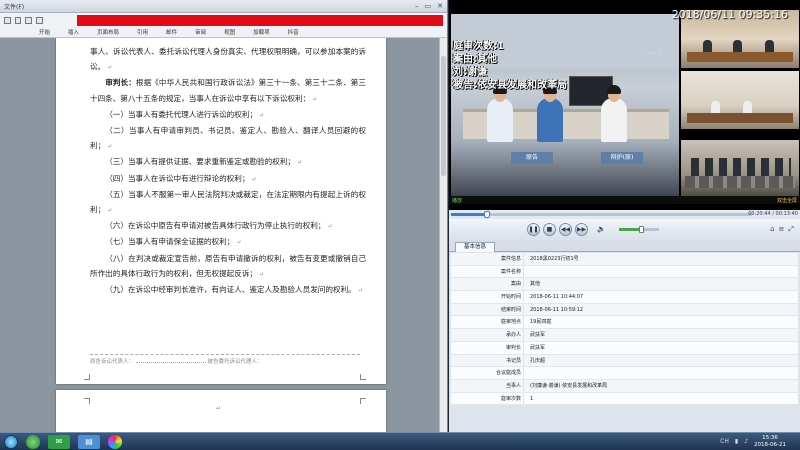 The height and width of the screenshot is (450, 800). What do you see at coordinates (487, 214) in the screenshot?
I see `progress-knob` at bounding box center [487, 214].